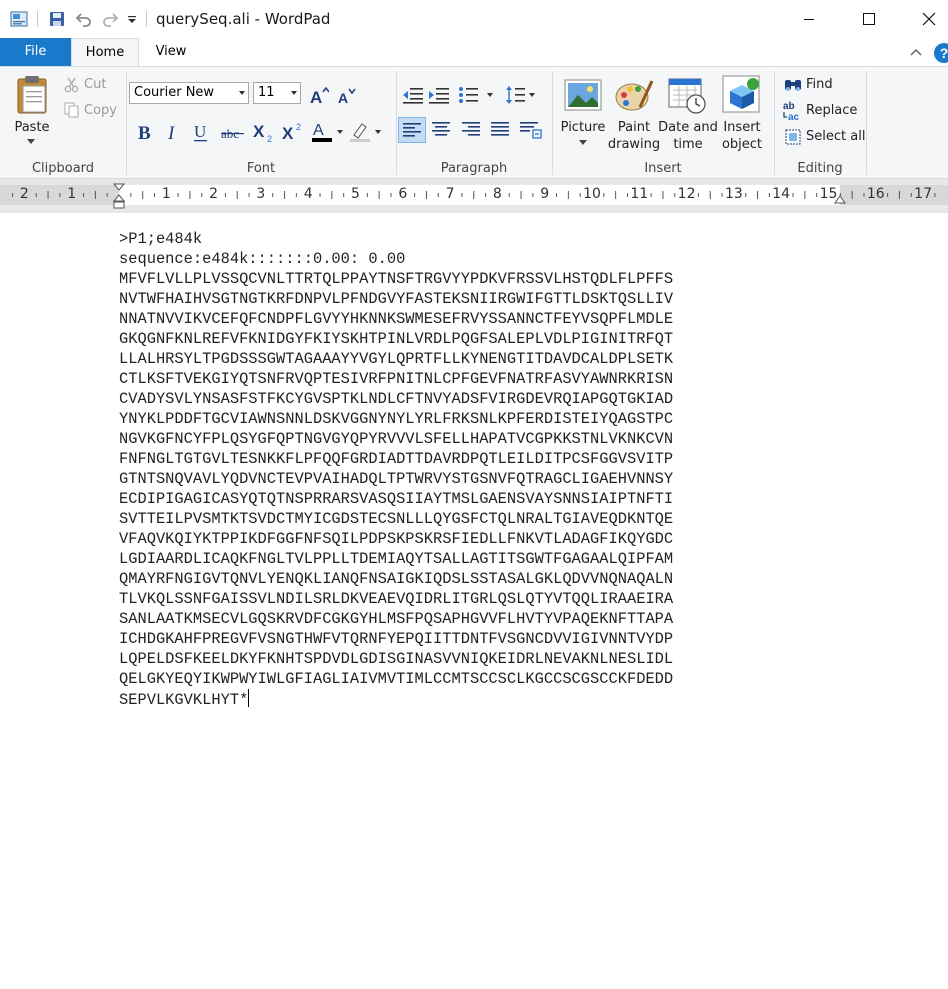 The height and width of the screenshot is (989, 948). What do you see at coordinates (413, 95) in the screenshot?
I see `decrease-indent-icon` at bounding box center [413, 95].